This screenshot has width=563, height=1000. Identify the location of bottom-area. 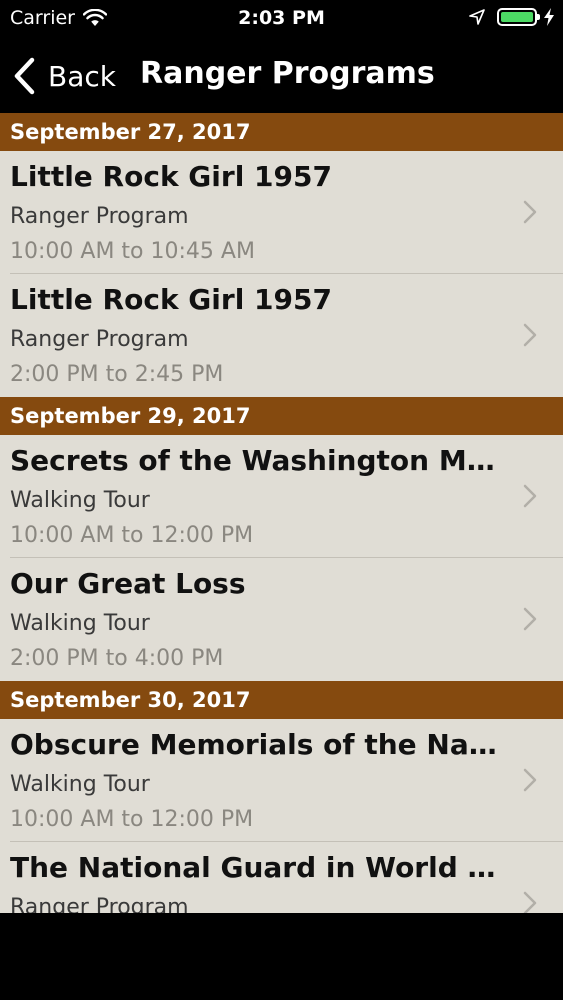
(281, 956).